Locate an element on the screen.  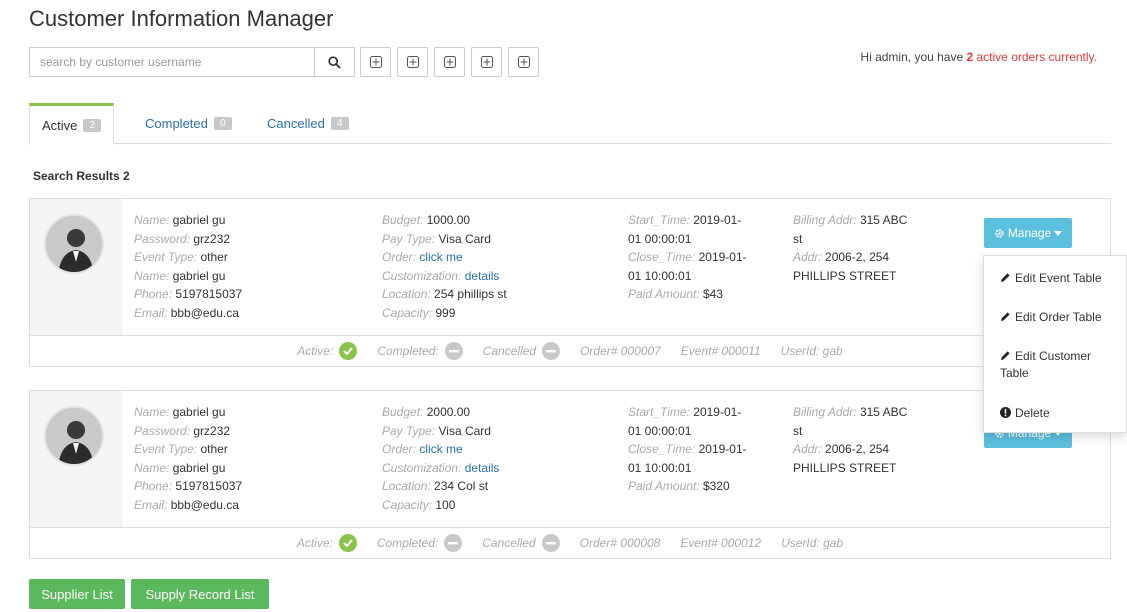
search-button is located at coordinates (334, 62).